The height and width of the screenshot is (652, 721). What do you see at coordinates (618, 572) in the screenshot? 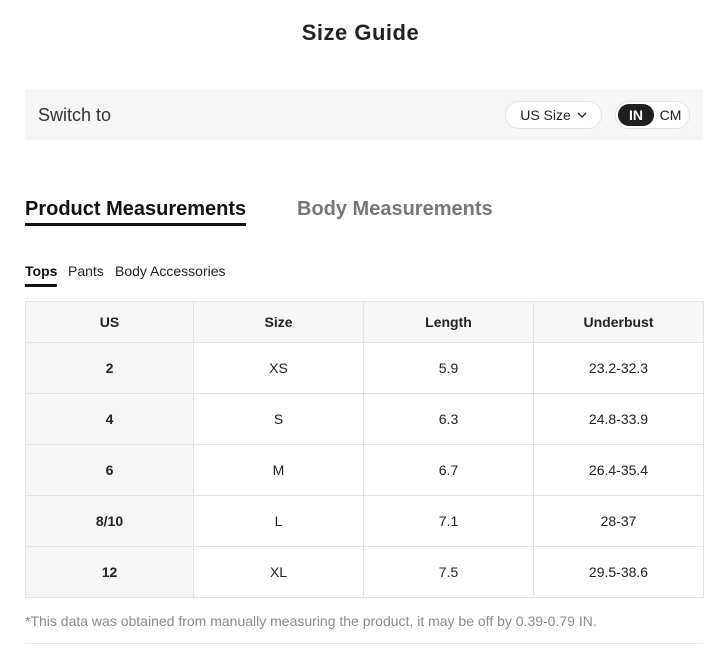
I see `cell-underbust: 29.5-38.6` at bounding box center [618, 572].